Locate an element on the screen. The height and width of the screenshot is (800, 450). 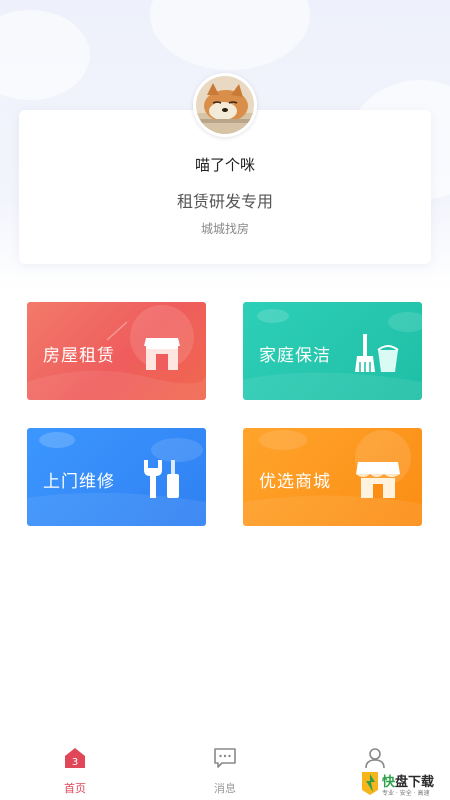
svg-text: 3 is located at coordinates (75, 762).